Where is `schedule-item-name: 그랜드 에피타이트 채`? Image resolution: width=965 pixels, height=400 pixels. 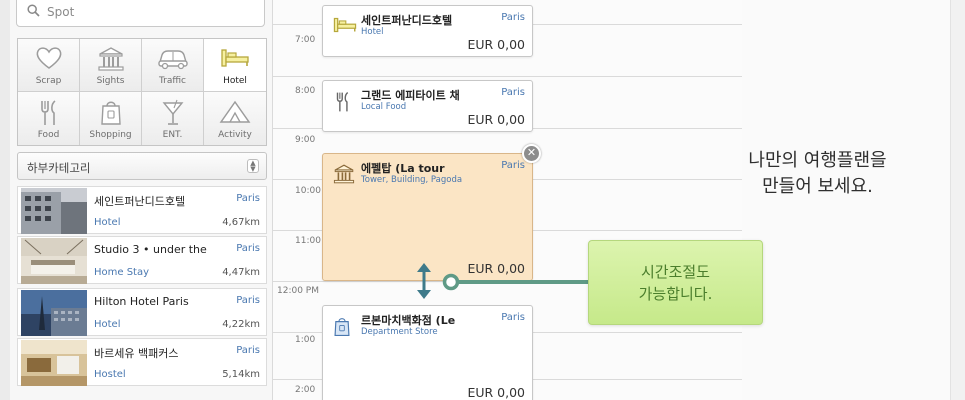
schedule-item-name: 그랜드 에피타이트 채 is located at coordinates (410, 95).